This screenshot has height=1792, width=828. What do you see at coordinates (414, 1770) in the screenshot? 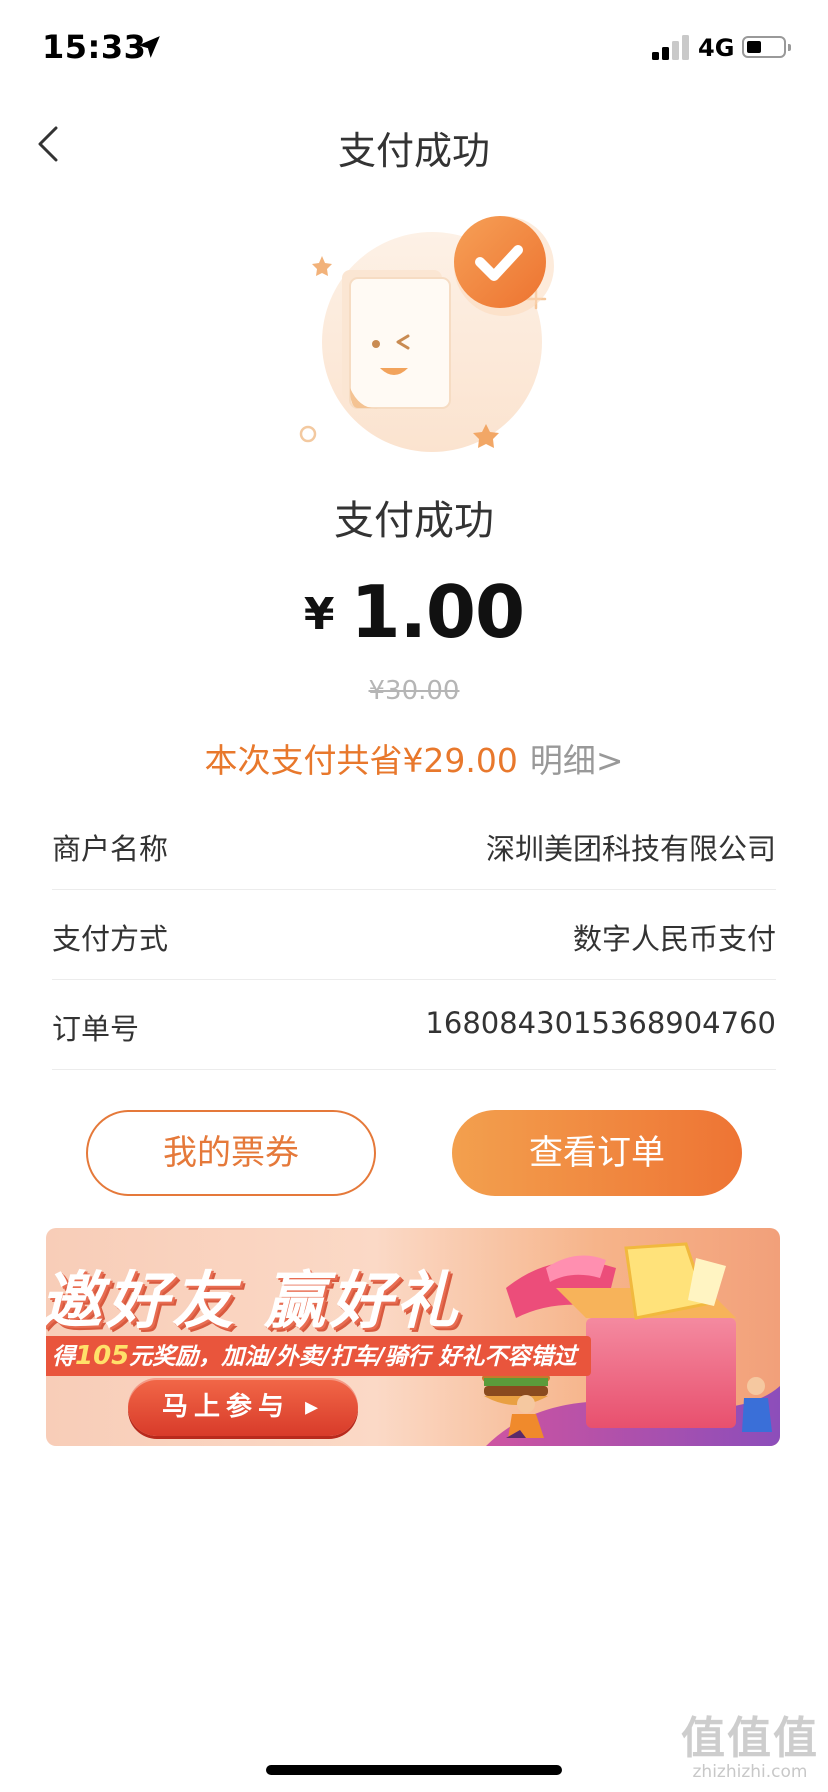
I see `home-indicator` at bounding box center [414, 1770].